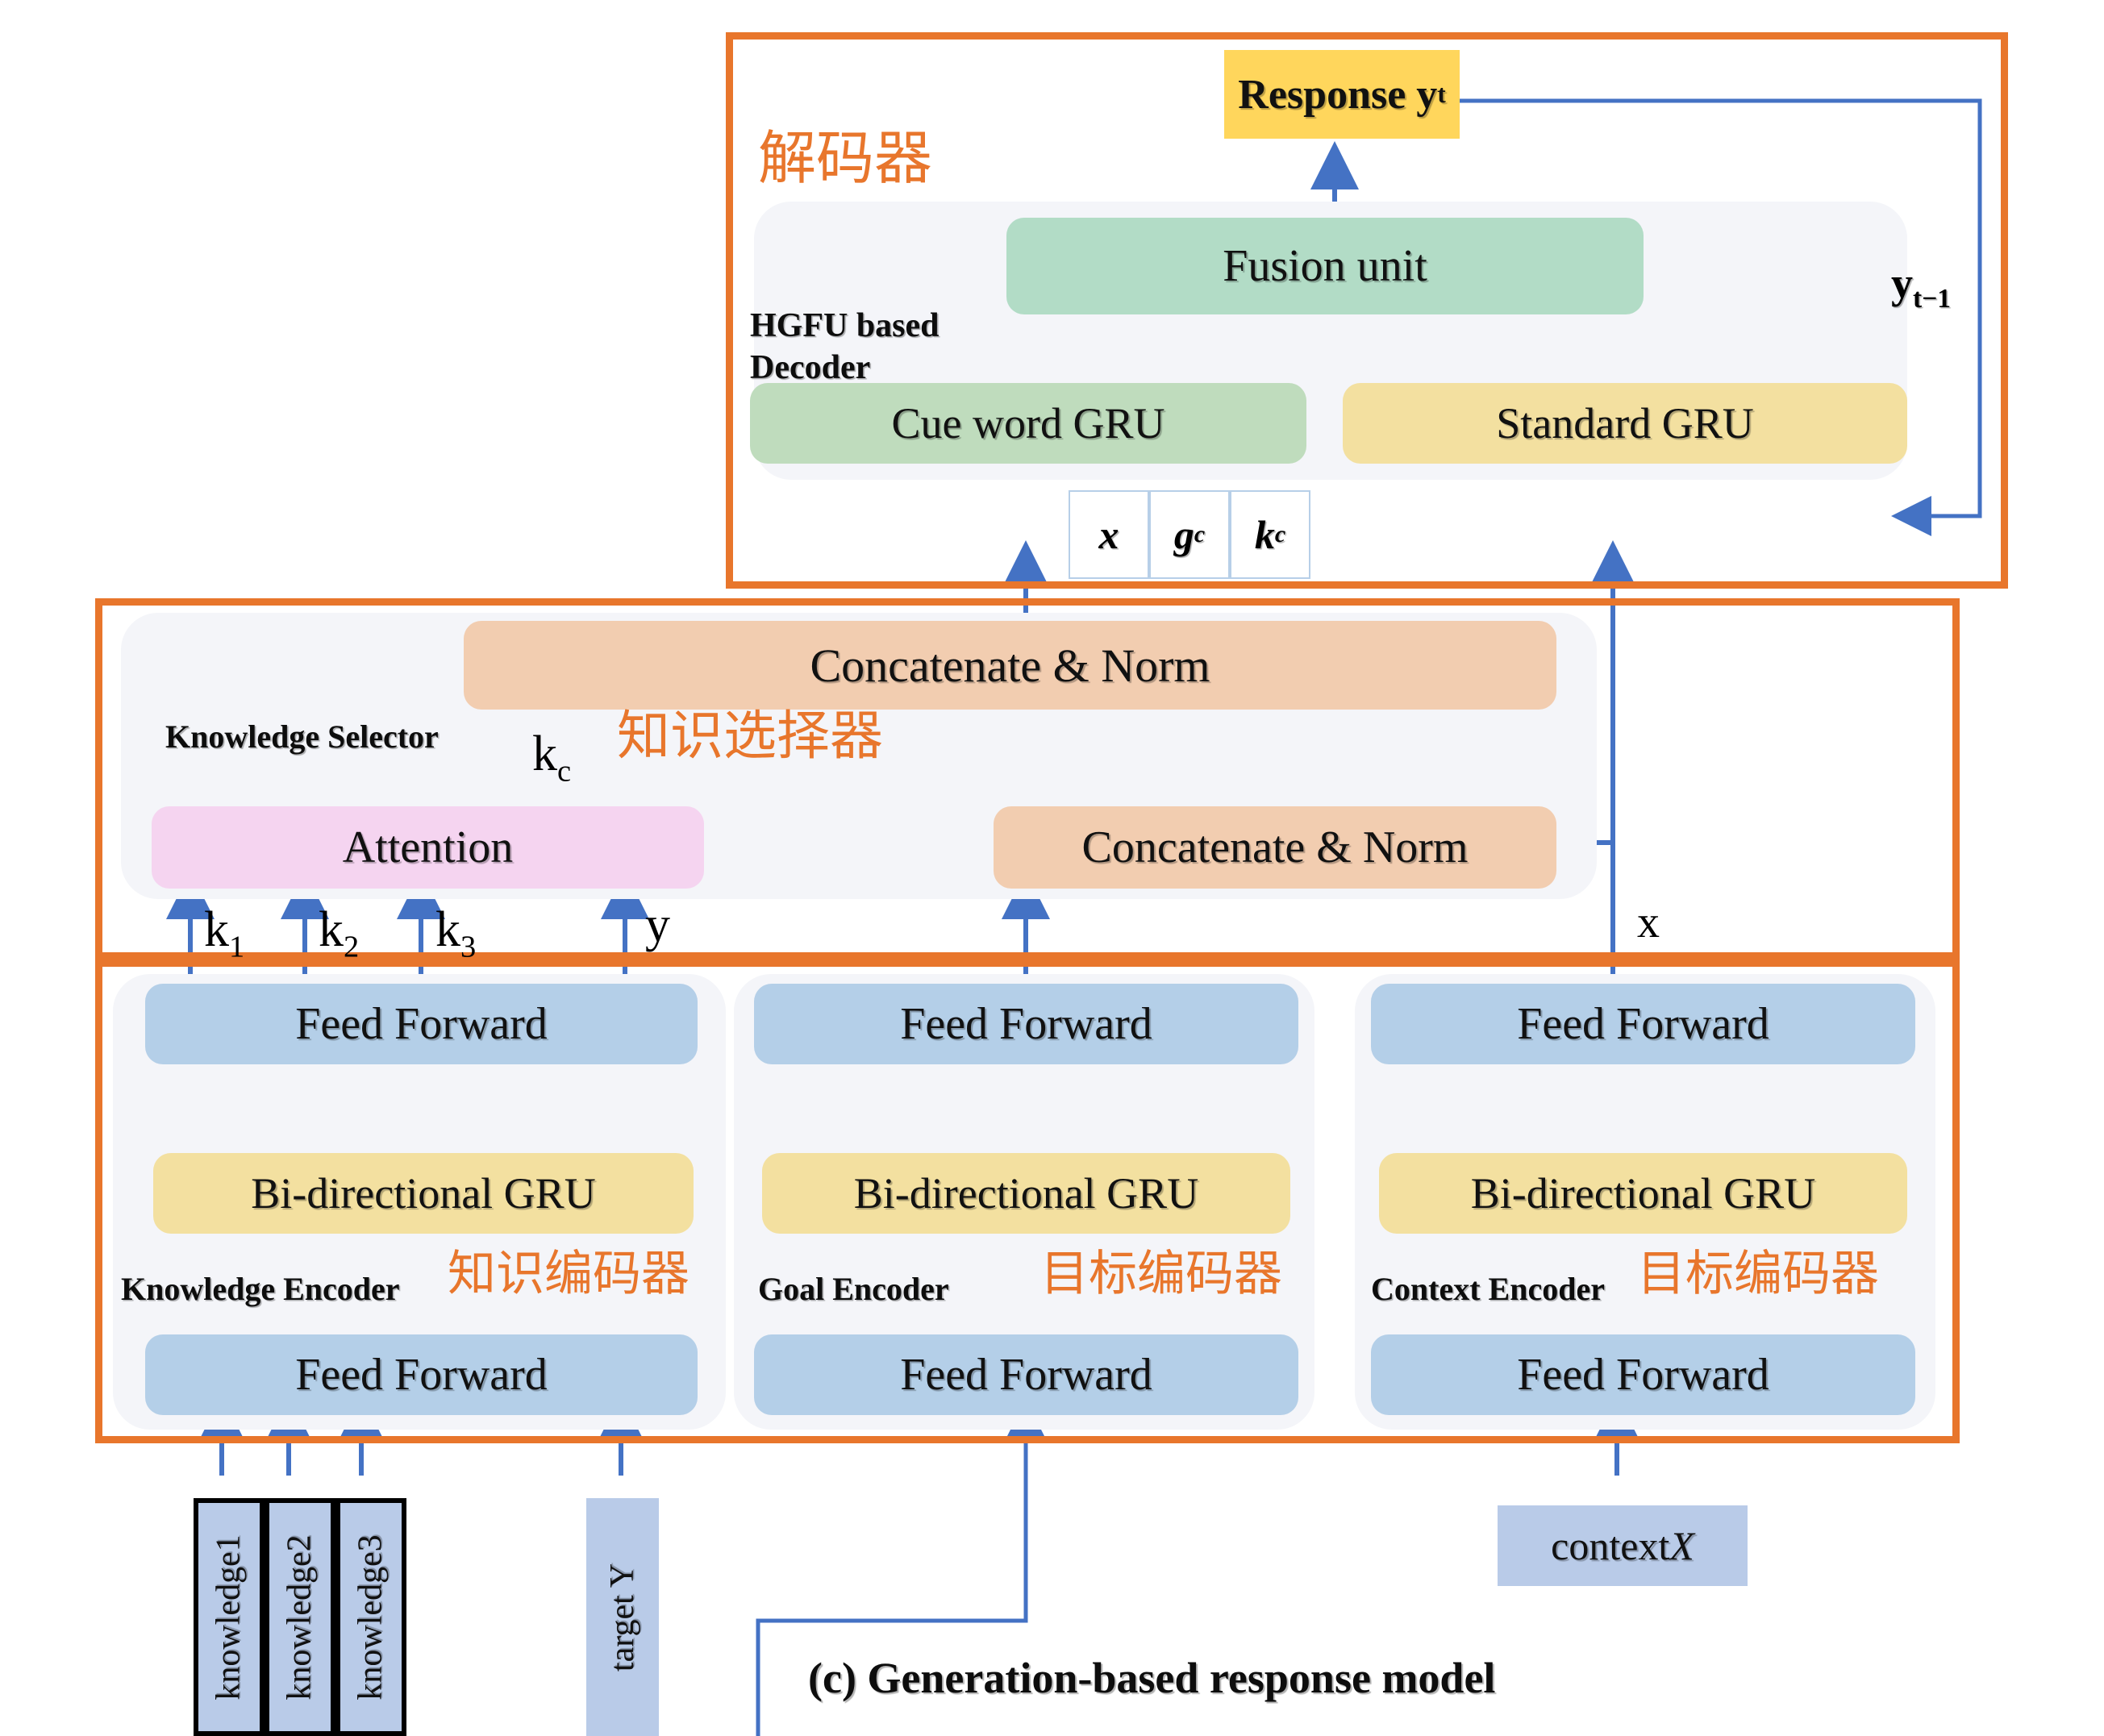 This screenshot has width=2104, height=1736. I want to click on input-knowledge1: knowledge1, so click(229, 1617).